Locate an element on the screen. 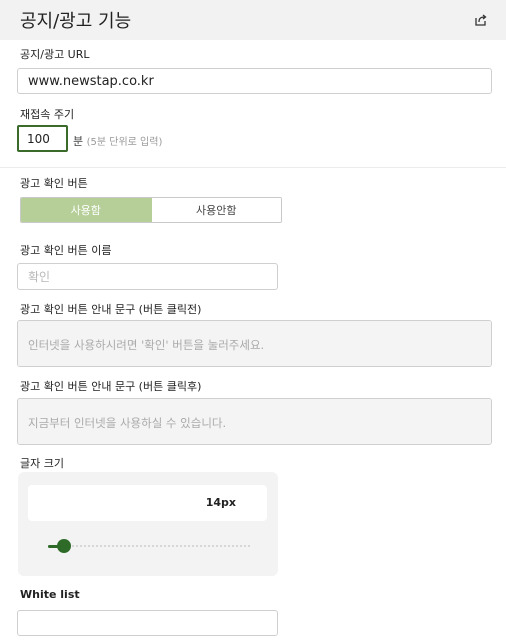  section-divider is located at coordinates (253, 167).